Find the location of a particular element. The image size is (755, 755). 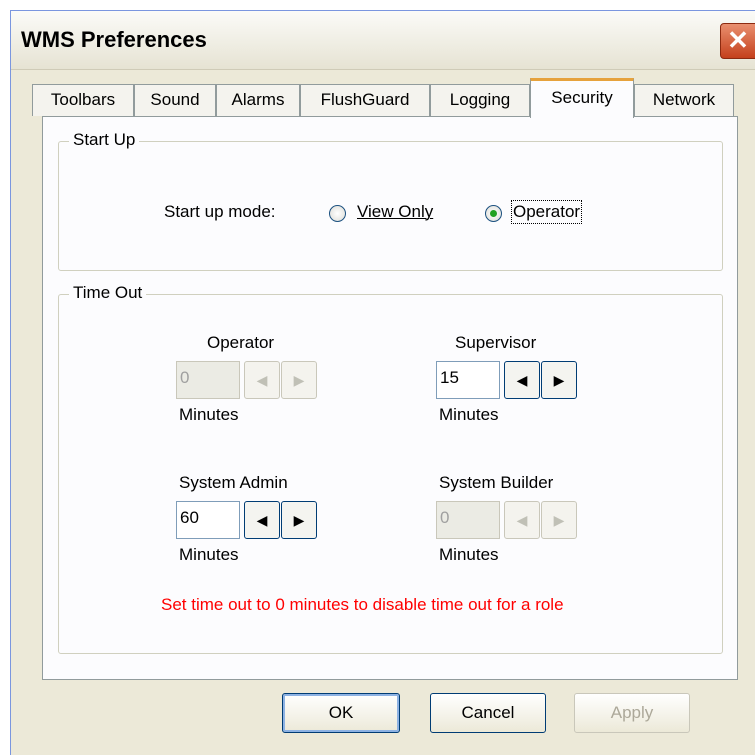

system-builder-timeout-label: System Builder is located at coordinates (496, 482).